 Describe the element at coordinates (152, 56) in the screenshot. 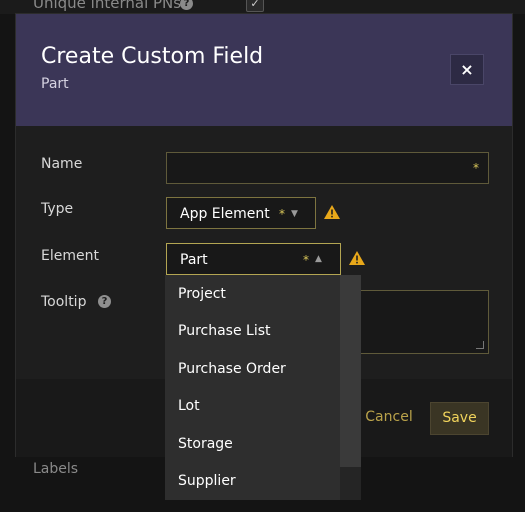

I see `modal-title: Create Custom Field` at that location.